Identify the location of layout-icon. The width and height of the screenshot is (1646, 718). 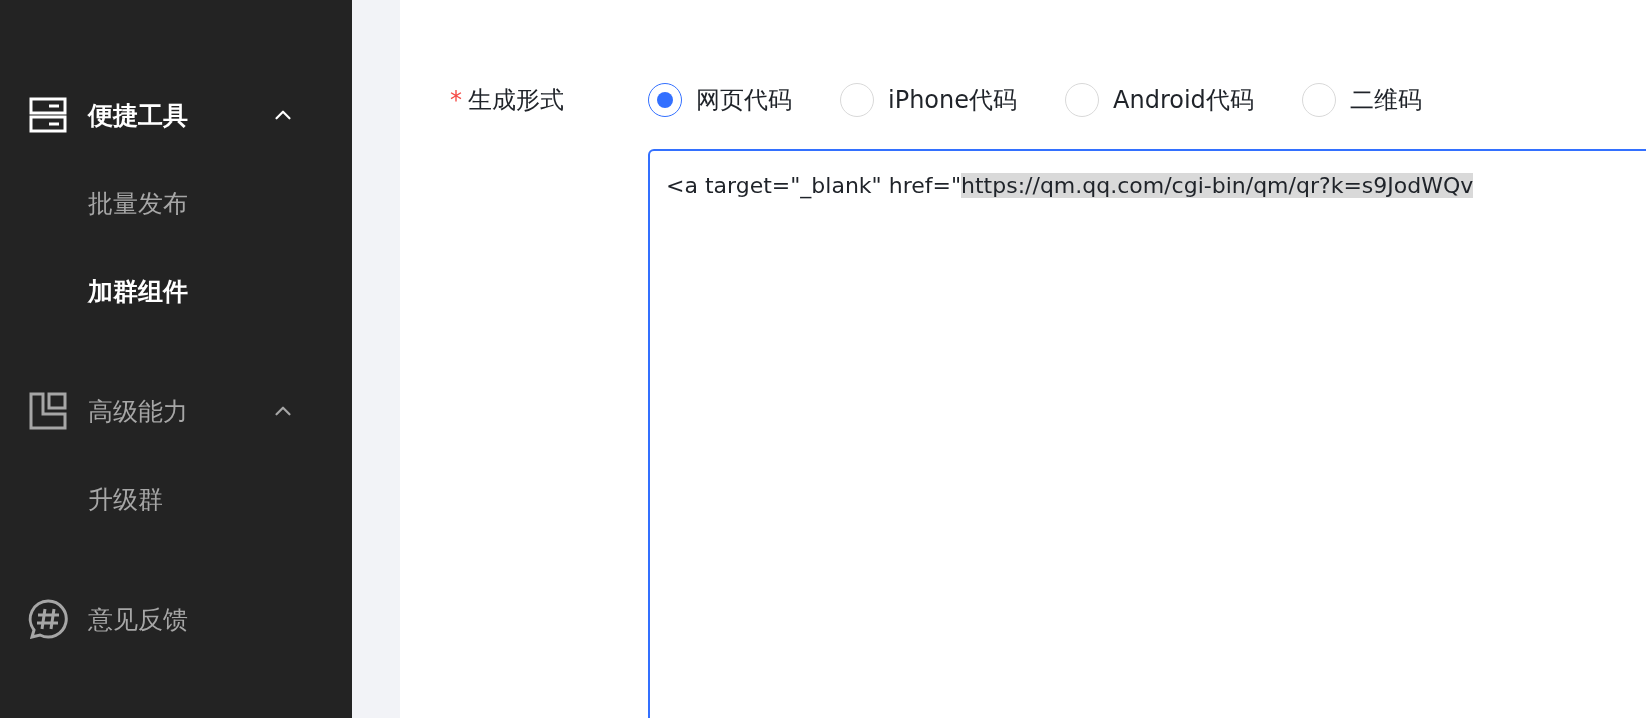
(48, 411).